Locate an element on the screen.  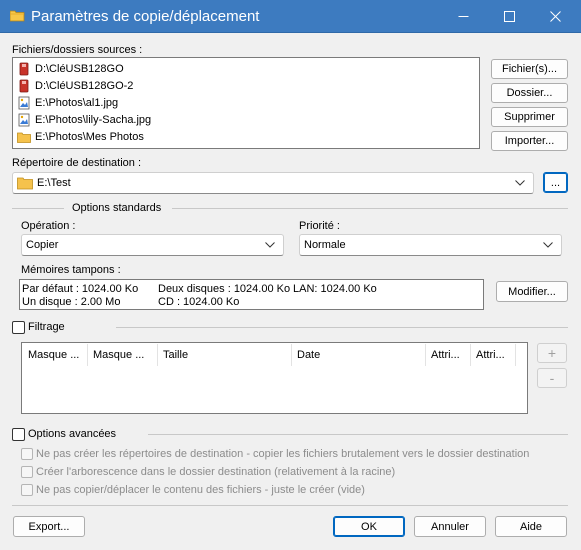
standard-options-label: Options standards is located at coordinates (117, 208).